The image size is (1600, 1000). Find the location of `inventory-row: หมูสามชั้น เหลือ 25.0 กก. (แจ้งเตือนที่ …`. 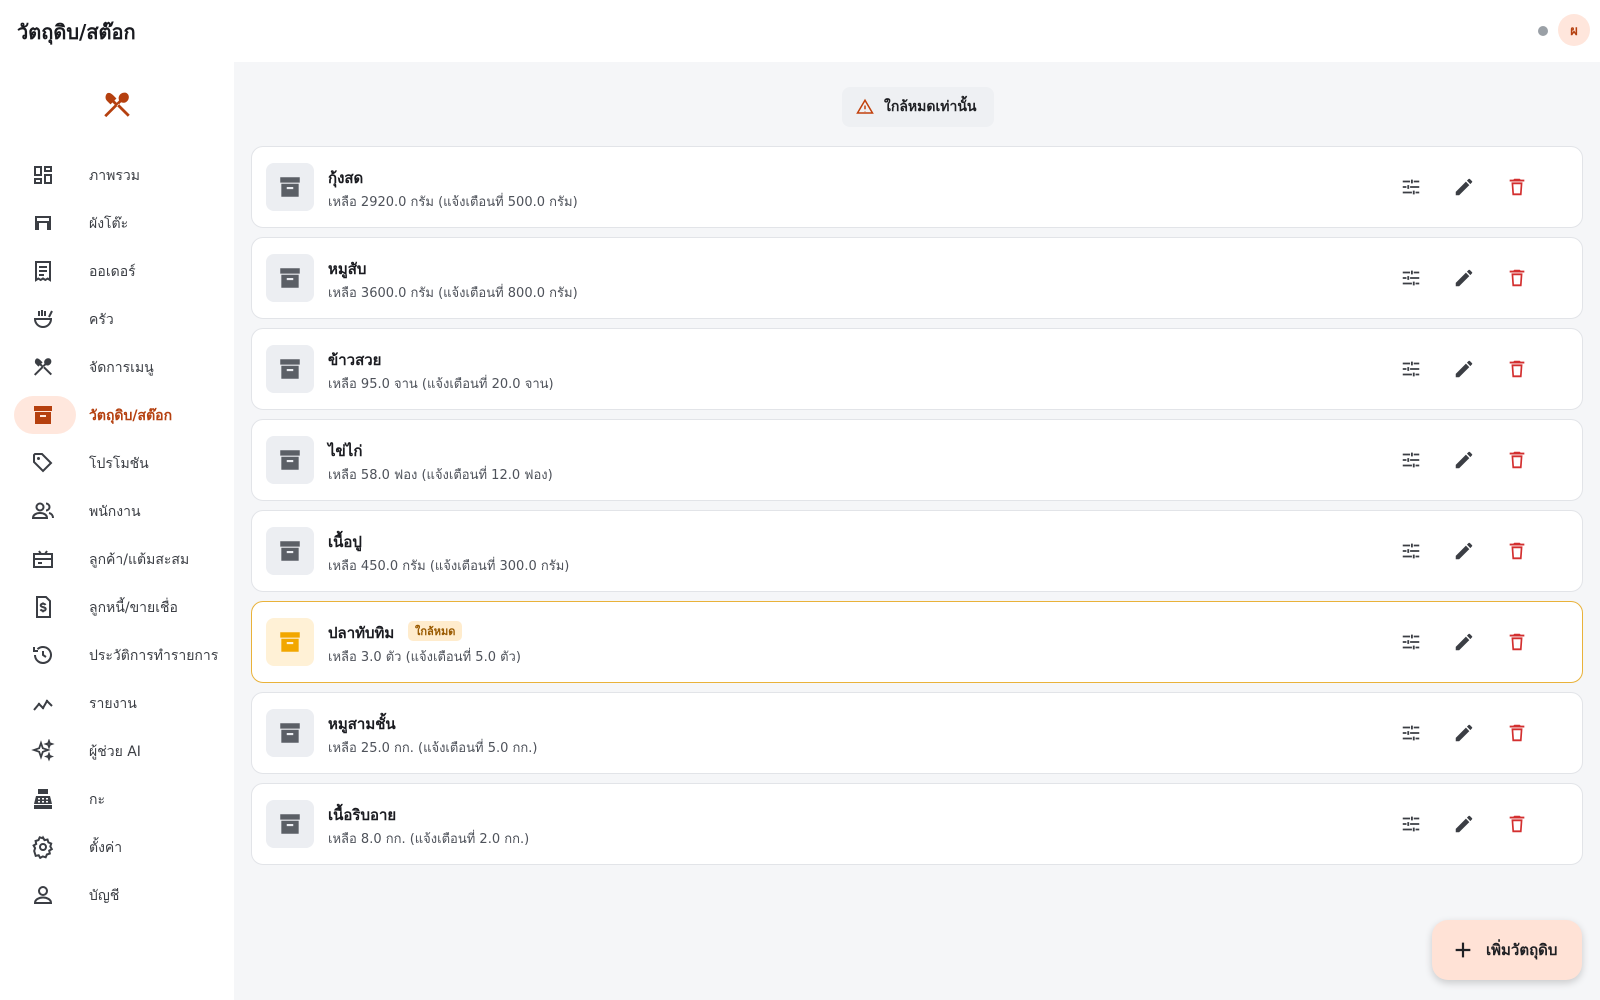

inventory-row: หมูสามชั้น เหลือ 25.0 กก. (แจ้งเตือนที่ … is located at coordinates (917, 733).